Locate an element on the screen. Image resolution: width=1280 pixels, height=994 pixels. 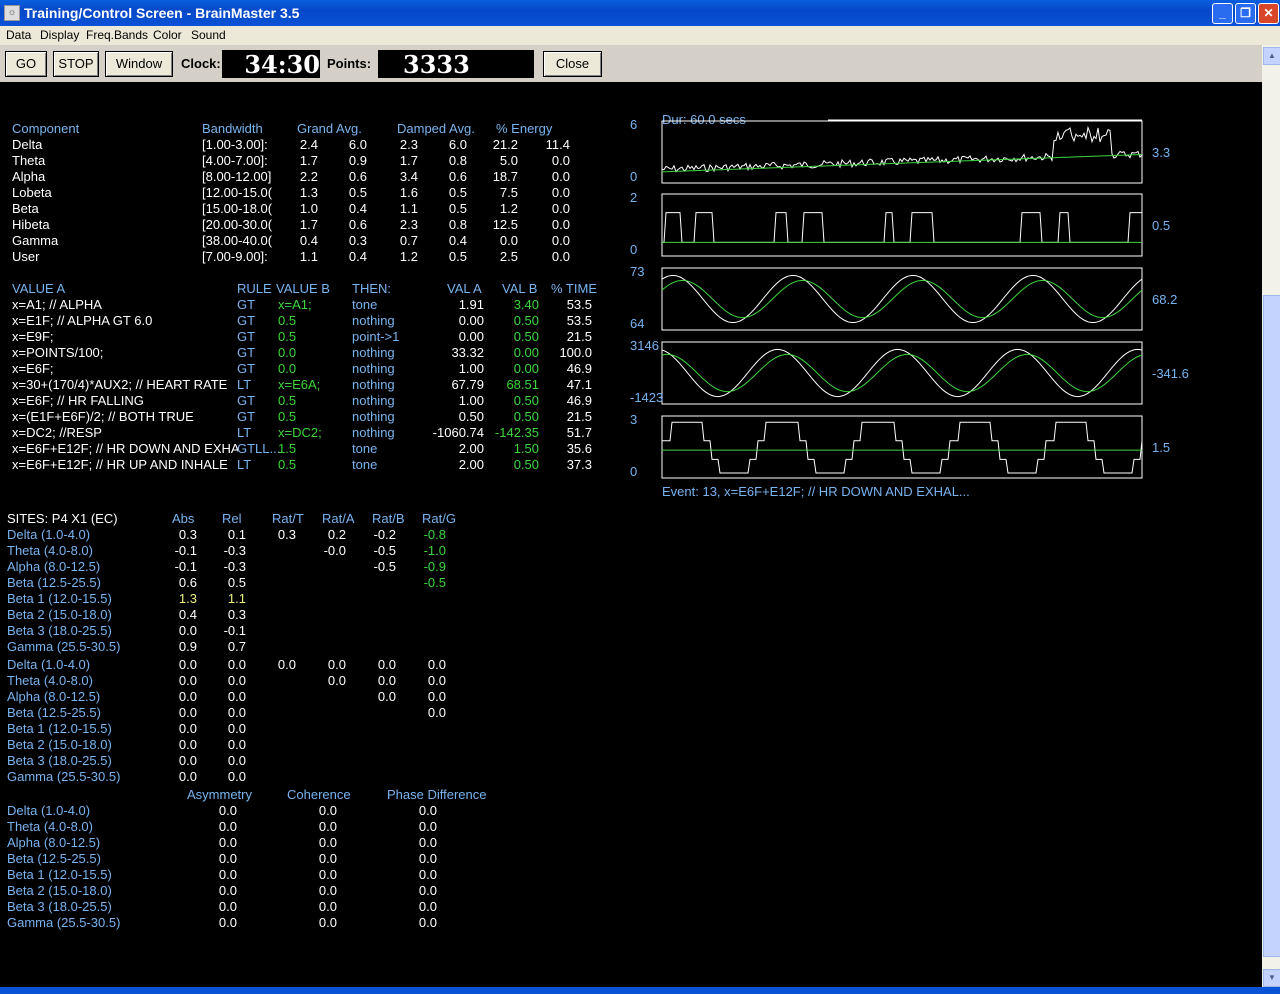
graph-ymax-label: 2 is located at coordinates (633, 197).